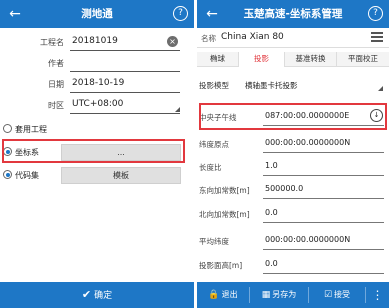  I want to click on project-name-label: 工程名, so click(52, 42).